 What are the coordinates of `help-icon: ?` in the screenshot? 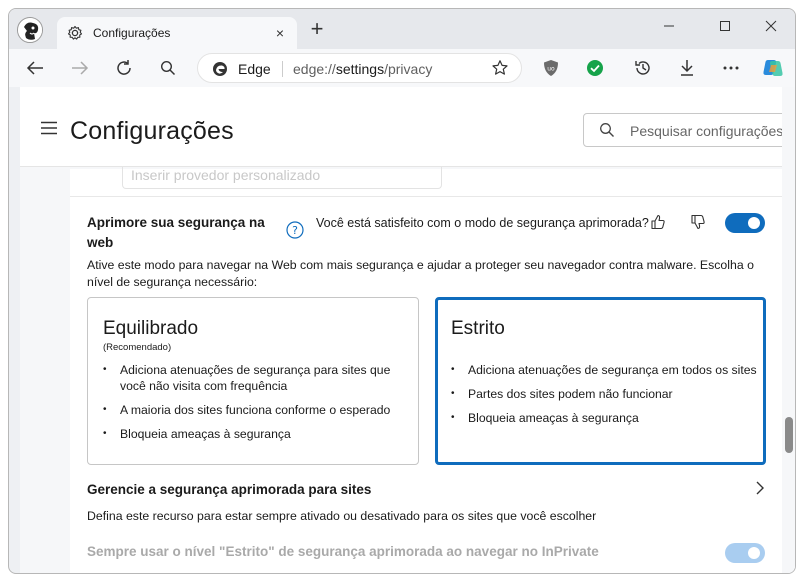 It's located at (295, 230).